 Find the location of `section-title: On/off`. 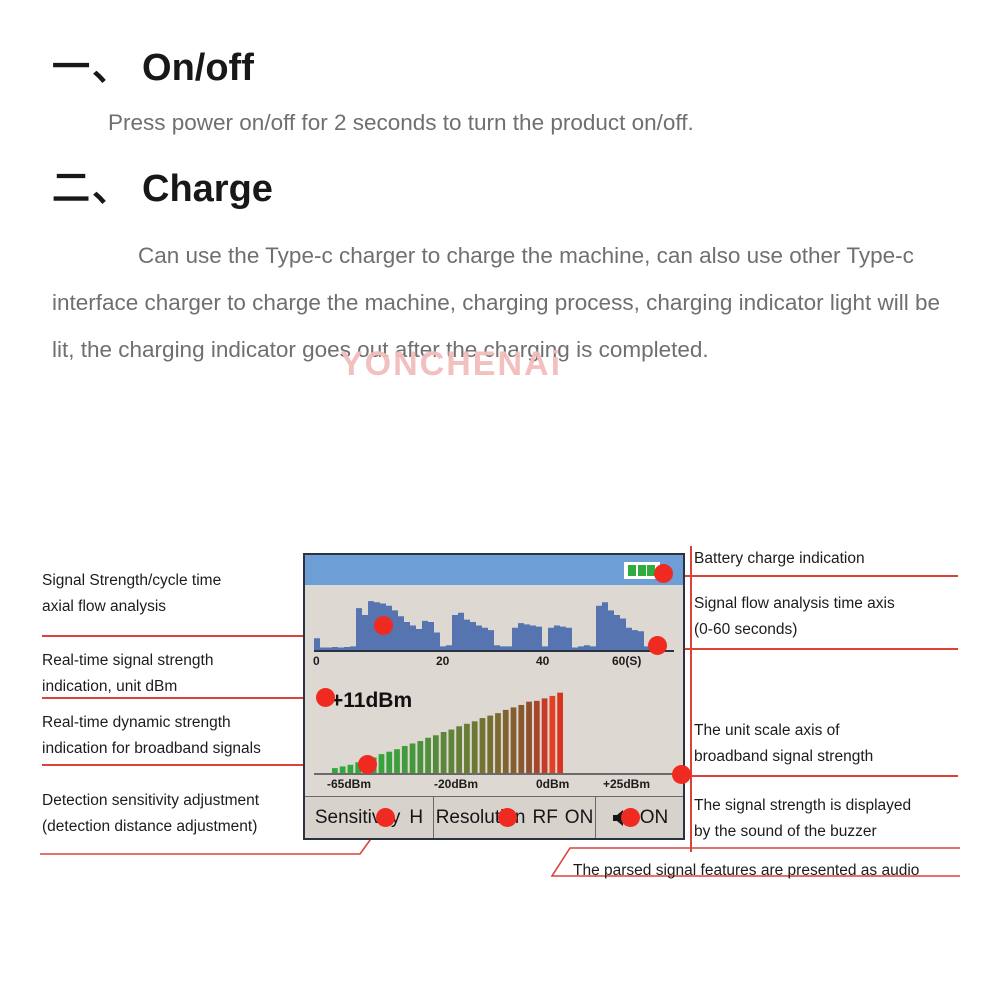

section-title: On/off is located at coordinates (198, 68).